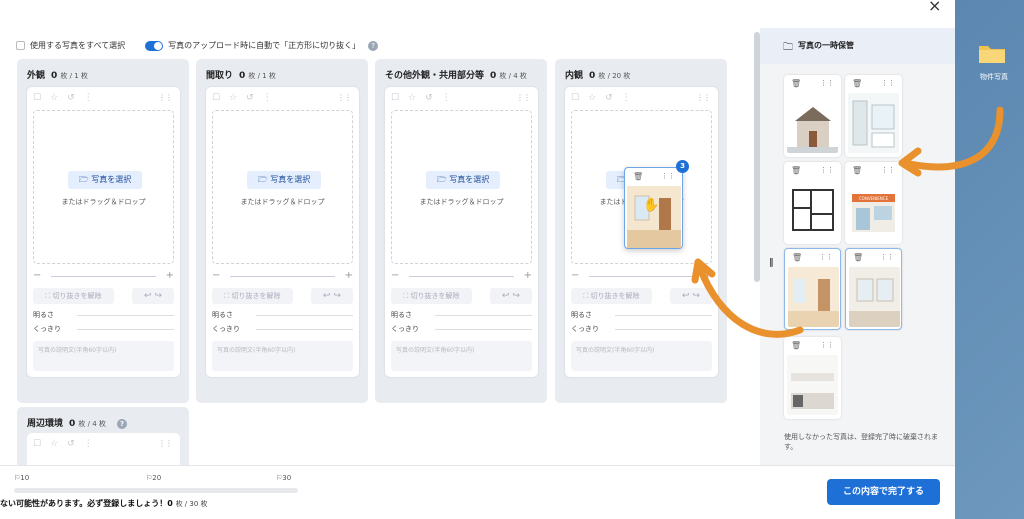 The width and height of the screenshot is (1024, 519). I want to click on living-room-image, so click(874, 297).